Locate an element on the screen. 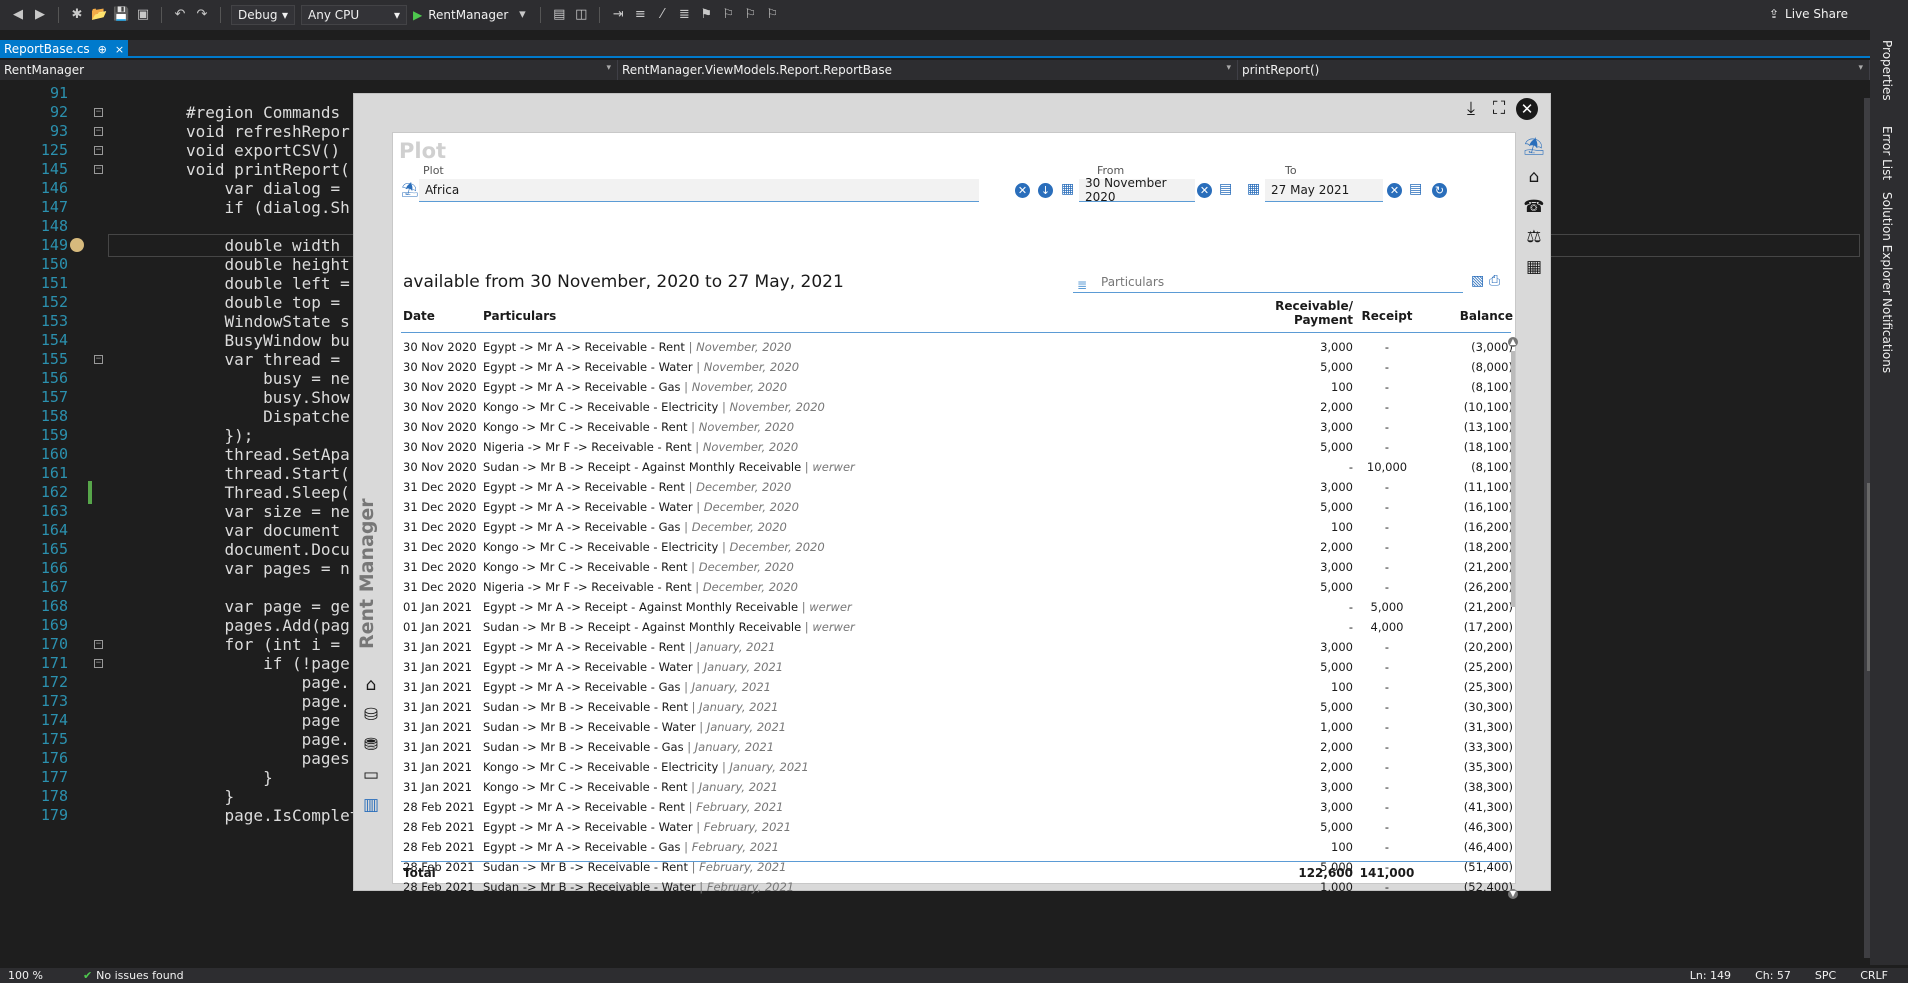 The width and height of the screenshot is (1908, 983). plot-input: Africa is located at coordinates (699, 190).